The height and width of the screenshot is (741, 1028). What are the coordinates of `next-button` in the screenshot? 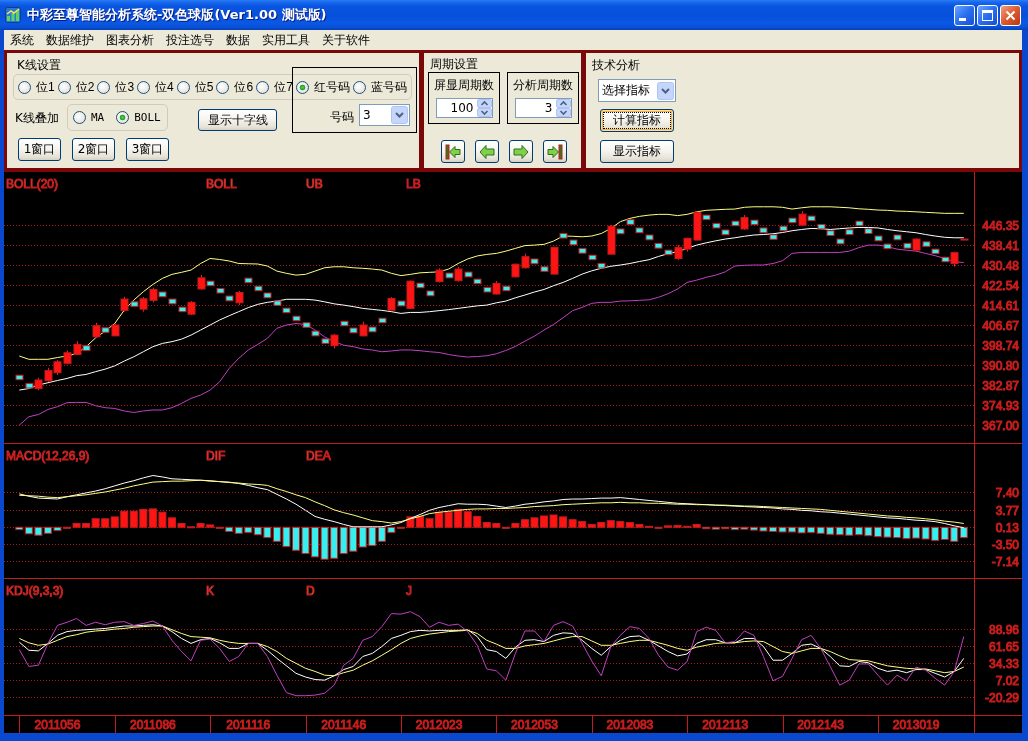 It's located at (521, 151).